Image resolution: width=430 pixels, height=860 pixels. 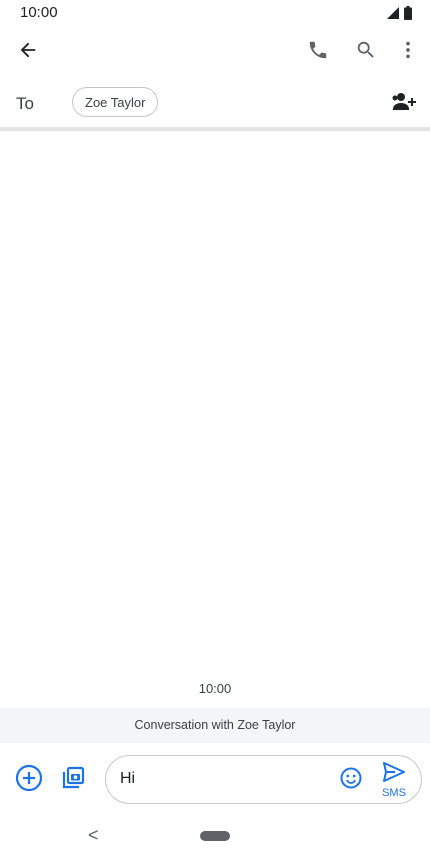 I want to click on add-contact-icon, so click(x=404, y=104).